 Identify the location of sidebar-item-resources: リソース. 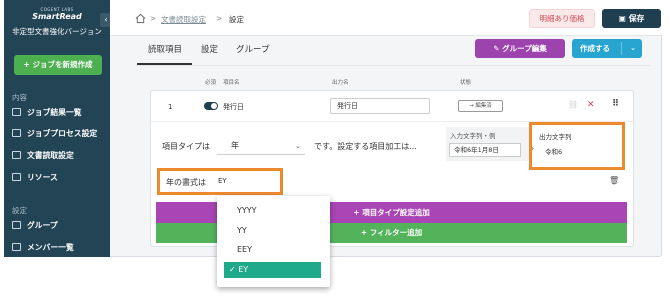
(60, 178).